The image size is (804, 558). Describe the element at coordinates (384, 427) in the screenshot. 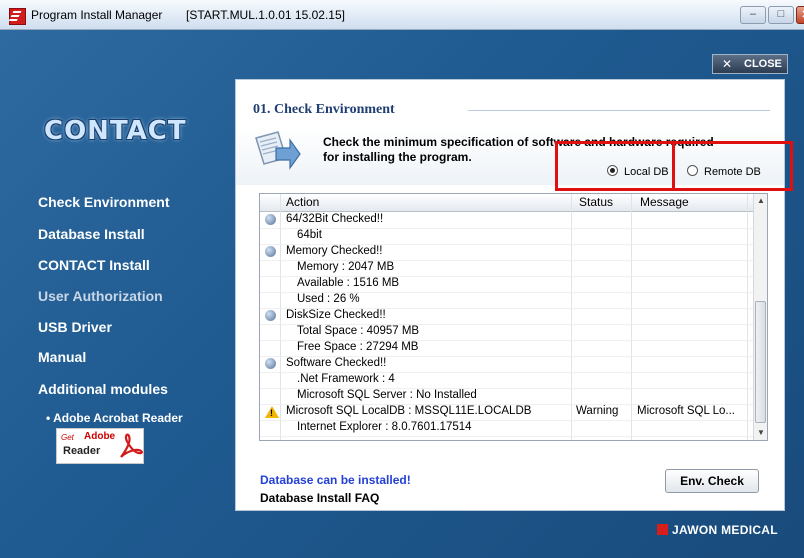

I see `cell-action: Internet Explorer : 8.0.7601.17514` at that location.